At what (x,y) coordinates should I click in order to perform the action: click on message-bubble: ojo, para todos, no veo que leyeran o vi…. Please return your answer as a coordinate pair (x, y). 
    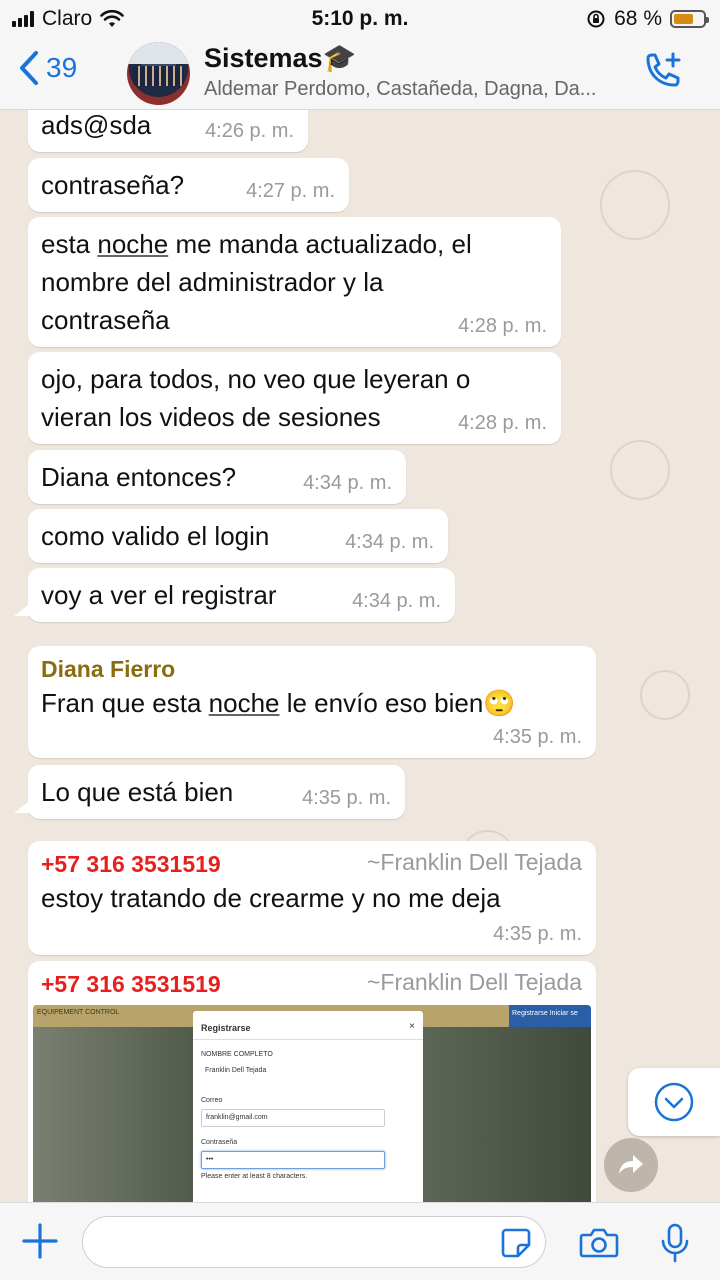
    Looking at the image, I should click on (294, 398).